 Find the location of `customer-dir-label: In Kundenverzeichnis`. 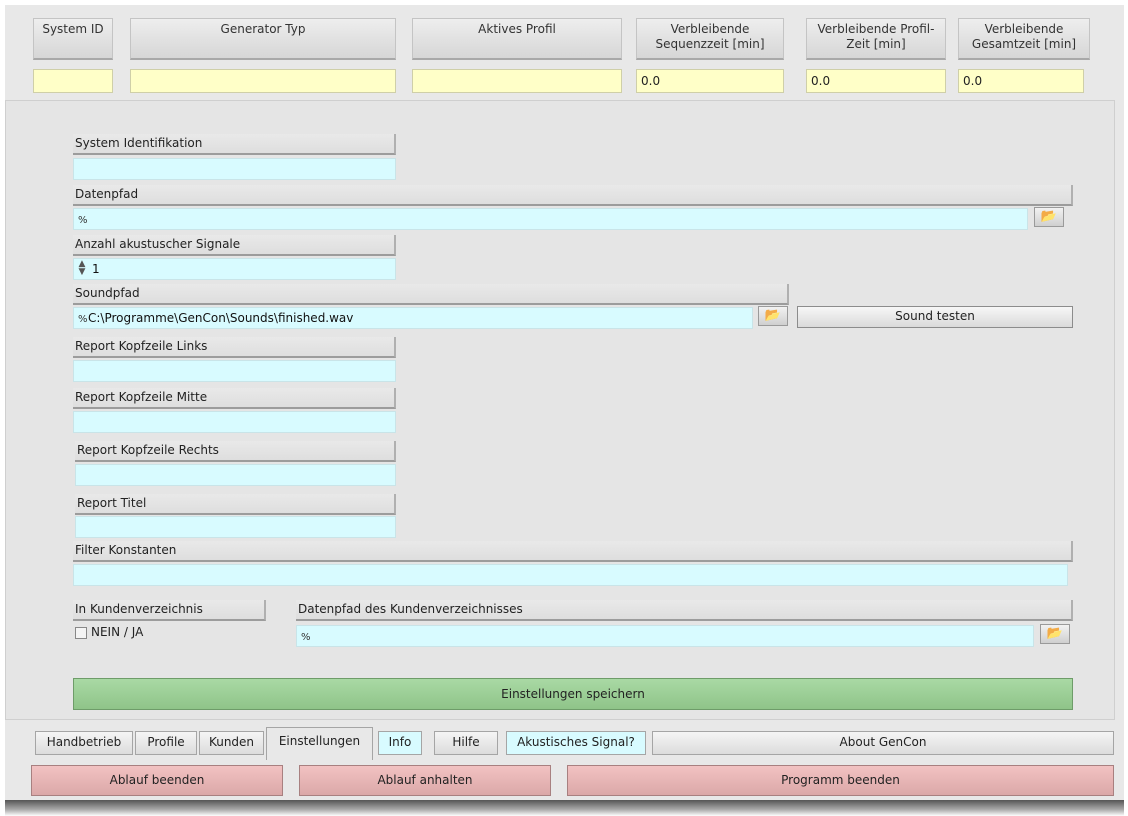

customer-dir-label: In Kundenverzeichnis is located at coordinates (169, 610).